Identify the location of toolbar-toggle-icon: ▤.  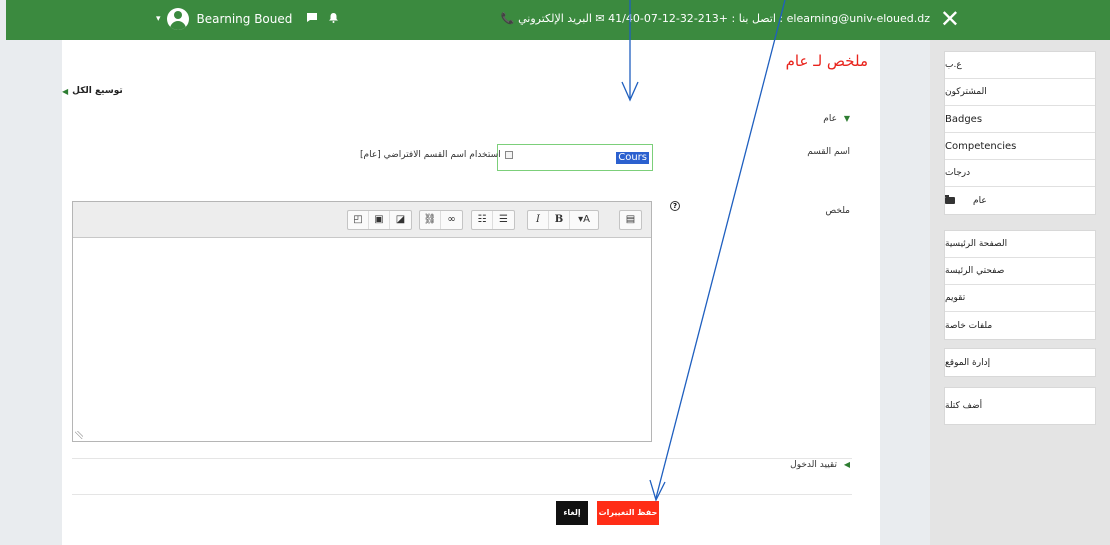
(630, 220).